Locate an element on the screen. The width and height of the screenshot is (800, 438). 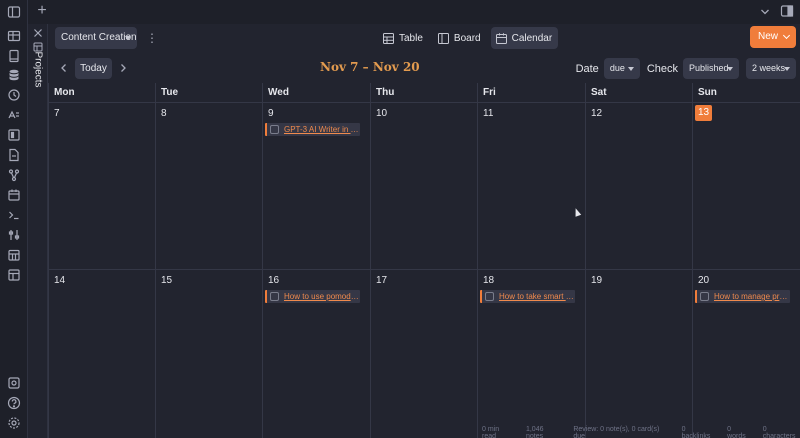
sliders-icon is located at coordinates (14, 235).